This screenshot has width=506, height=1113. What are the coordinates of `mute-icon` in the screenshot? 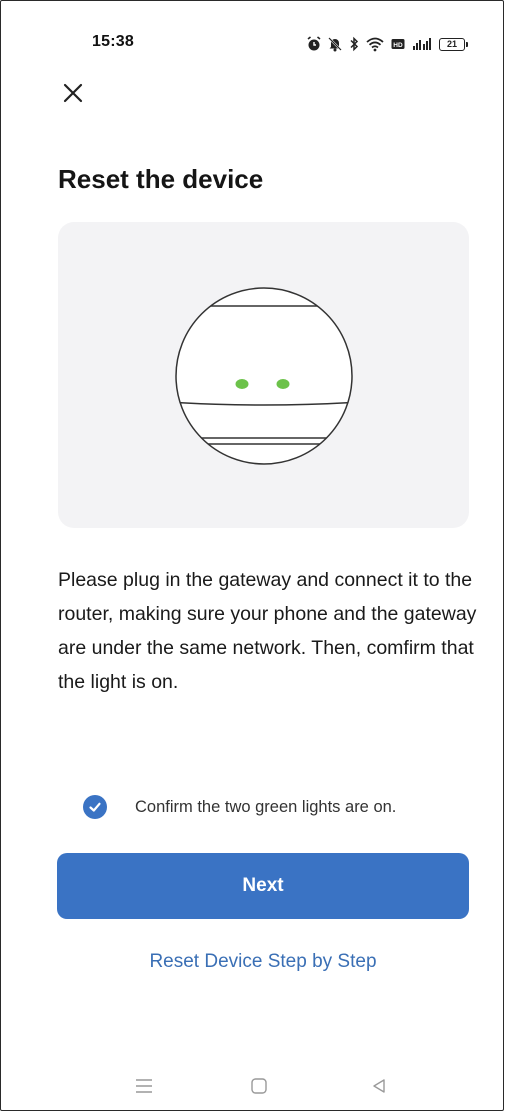 It's located at (335, 44).